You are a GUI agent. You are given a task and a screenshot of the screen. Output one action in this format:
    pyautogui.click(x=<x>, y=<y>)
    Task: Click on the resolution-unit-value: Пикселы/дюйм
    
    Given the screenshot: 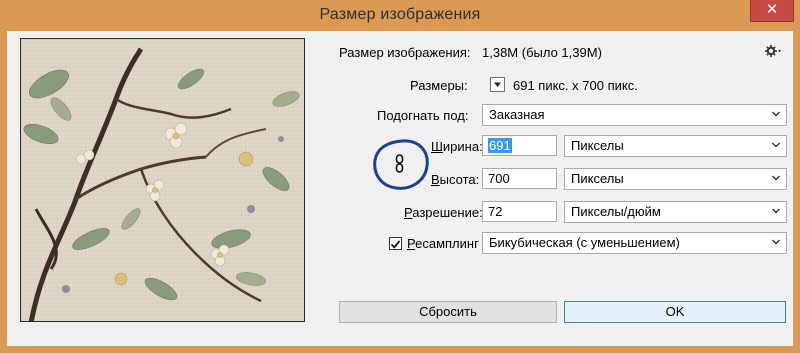 What is the action you would take?
    pyautogui.click(x=616, y=211)
    